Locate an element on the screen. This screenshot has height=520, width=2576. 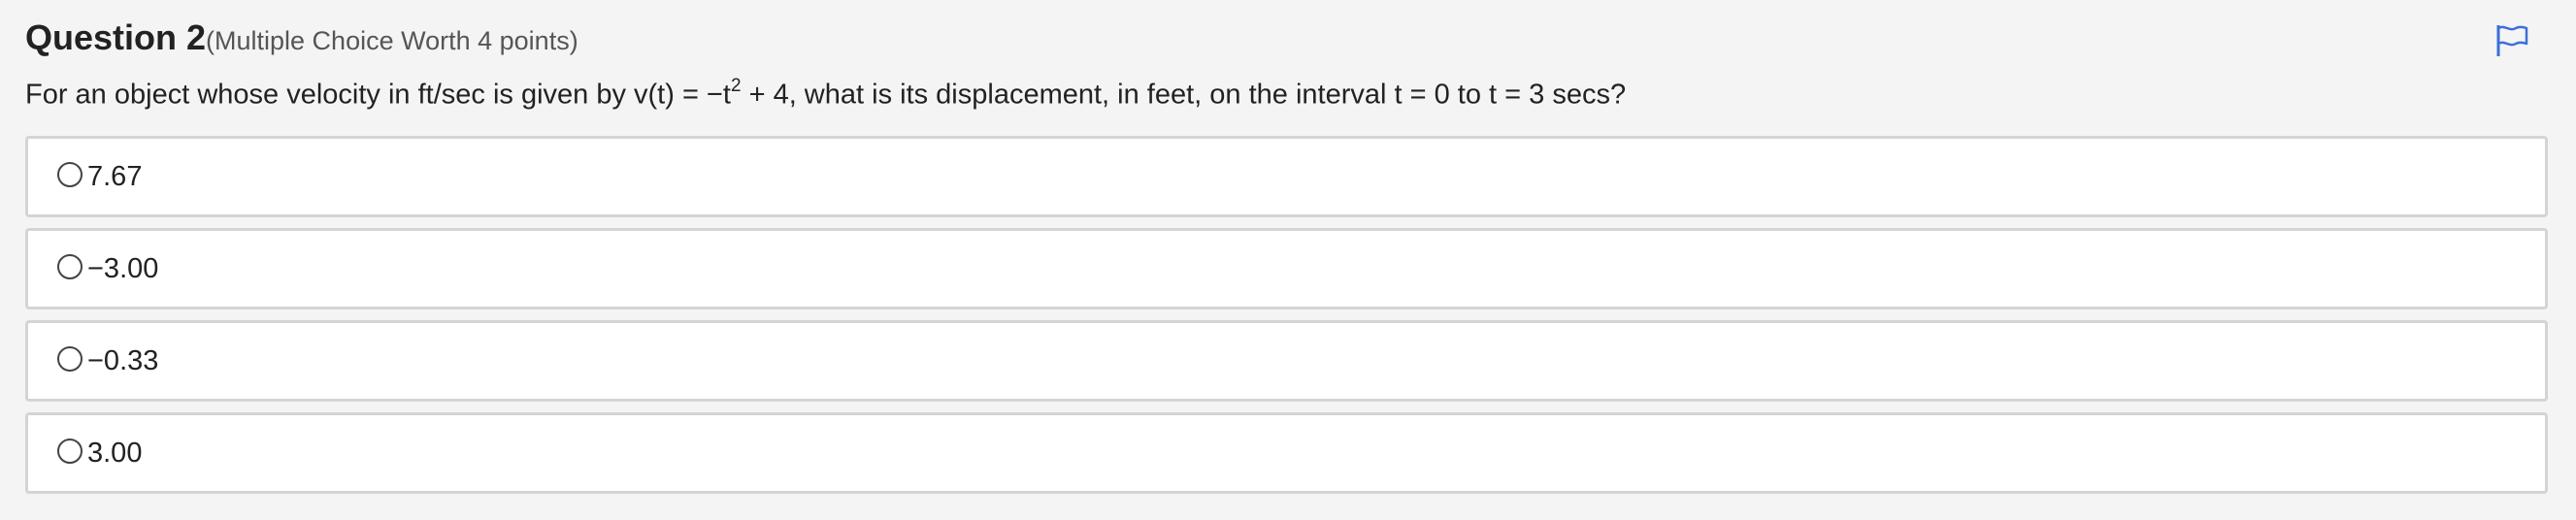
question-text-superscript: 2 is located at coordinates (736, 86).